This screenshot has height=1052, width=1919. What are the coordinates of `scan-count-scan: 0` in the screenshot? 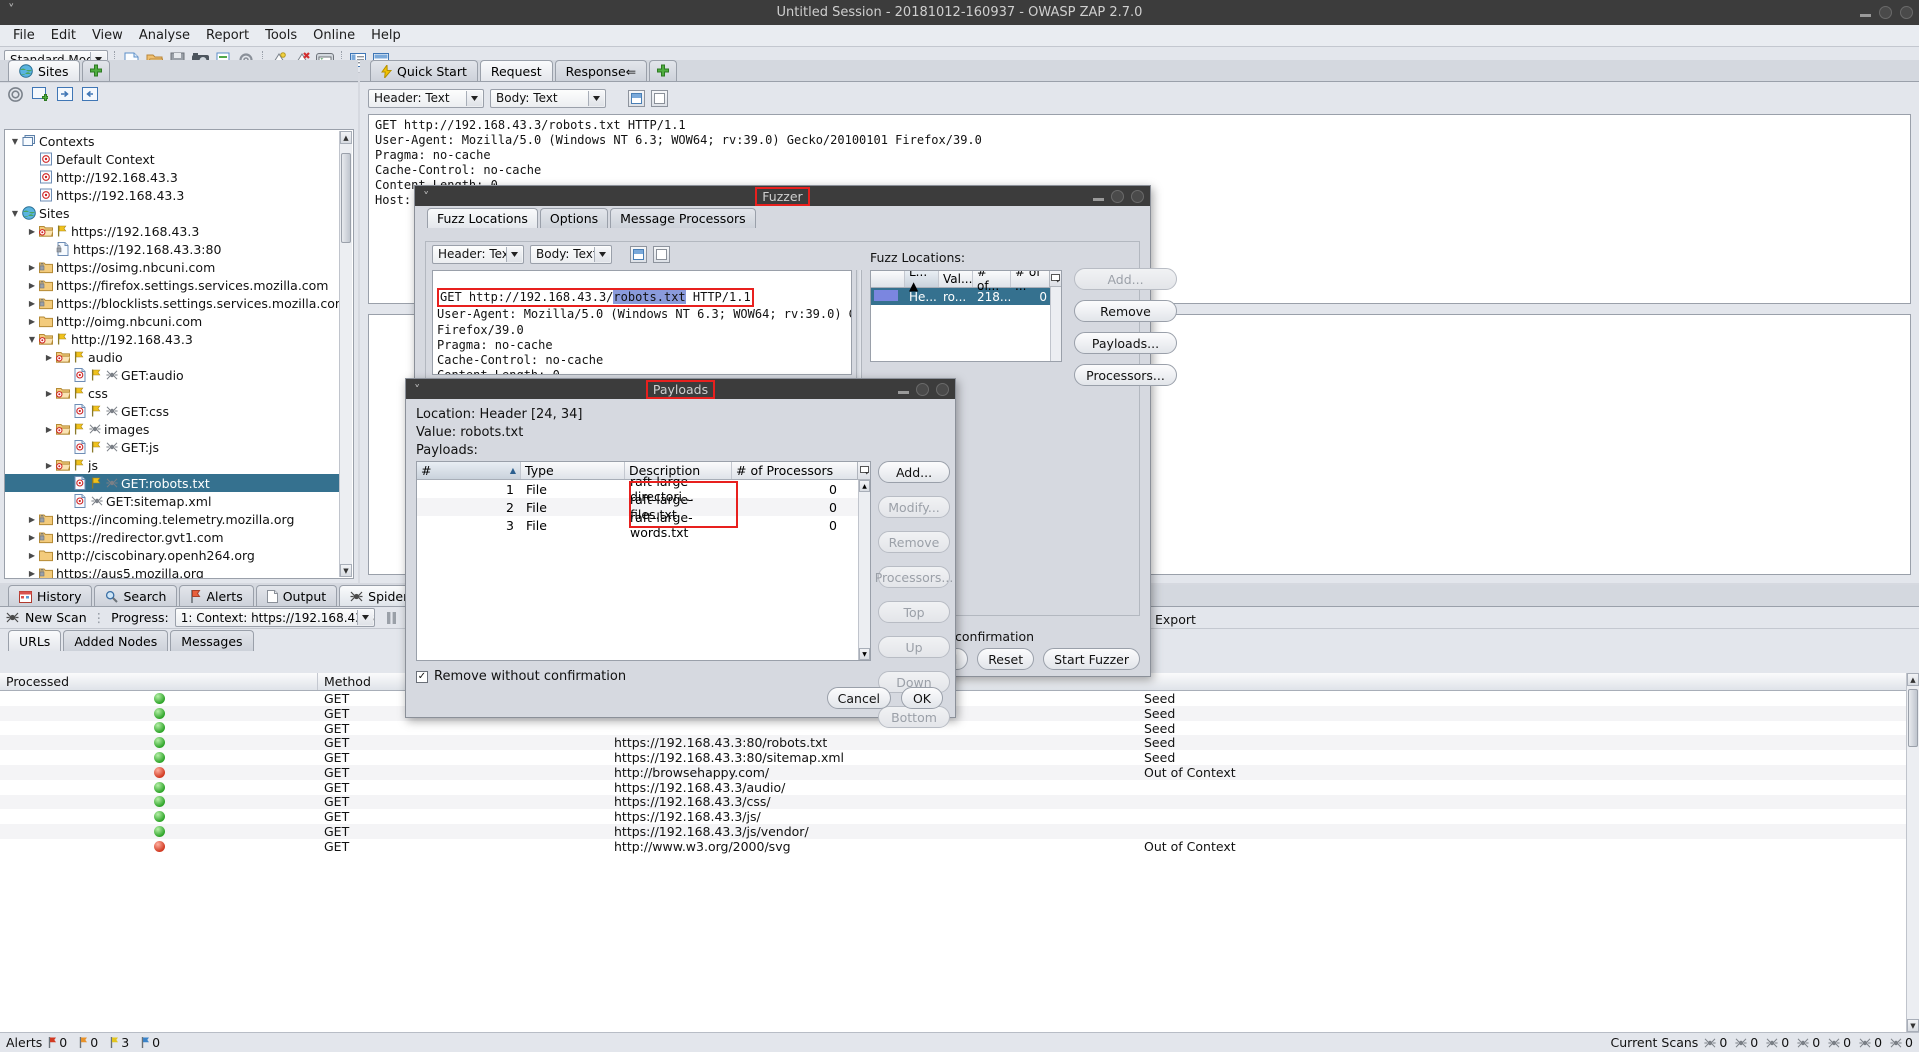 It's located at (1746, 1042).